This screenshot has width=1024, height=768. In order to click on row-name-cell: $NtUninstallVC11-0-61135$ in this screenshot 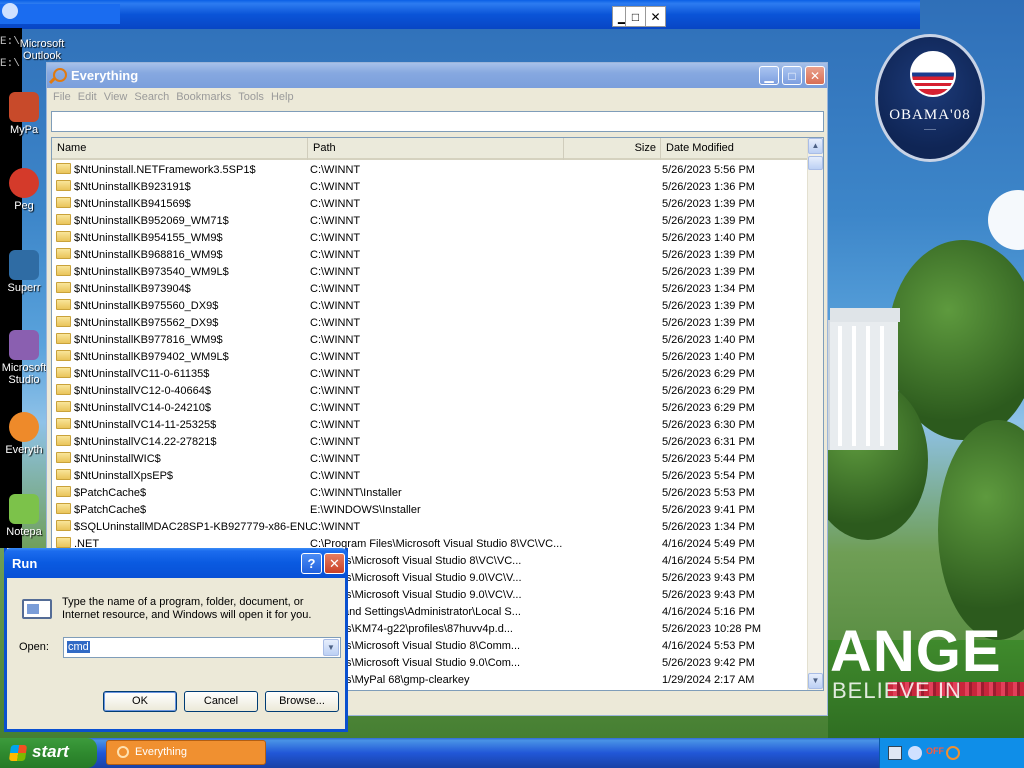, I will do `click(183, 374)`.